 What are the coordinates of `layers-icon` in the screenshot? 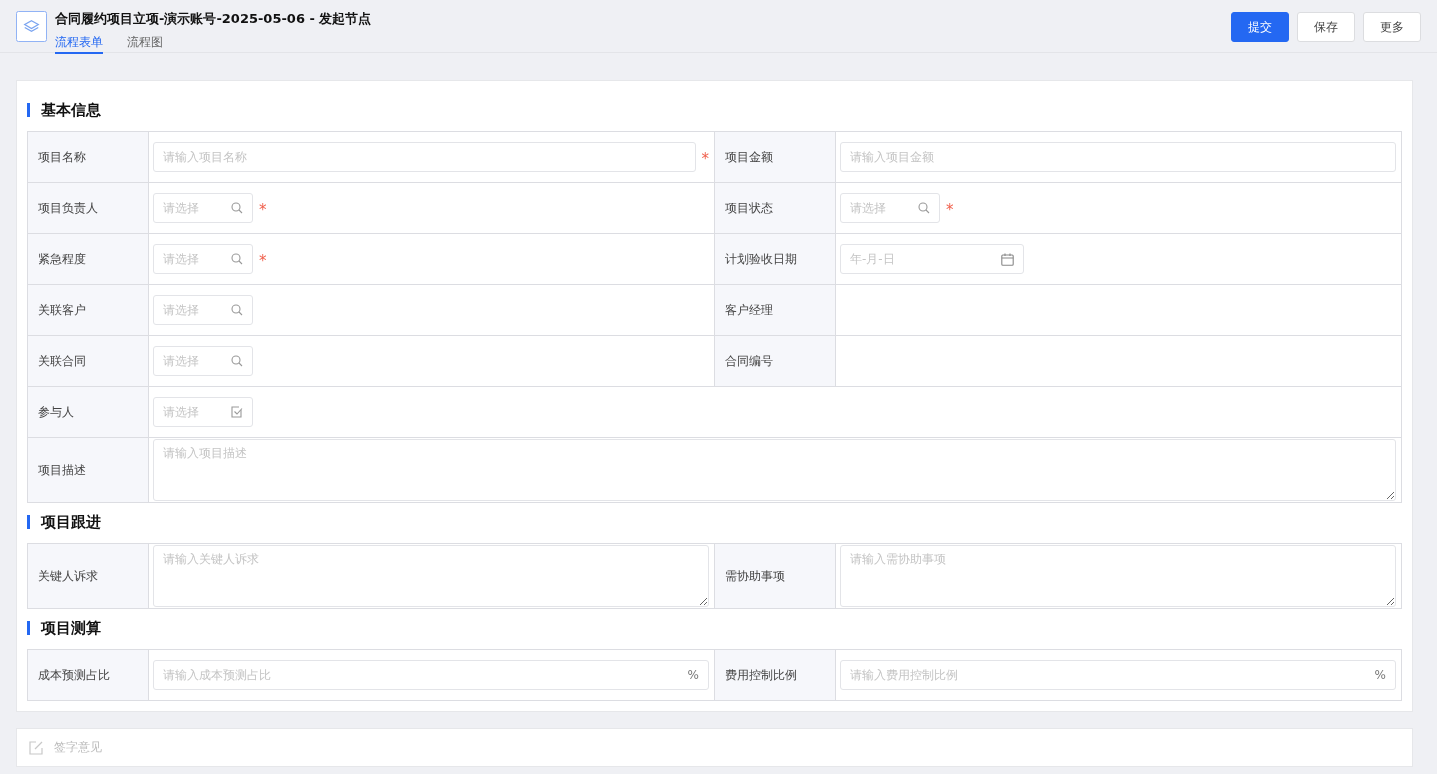 It's located at (31, 26).